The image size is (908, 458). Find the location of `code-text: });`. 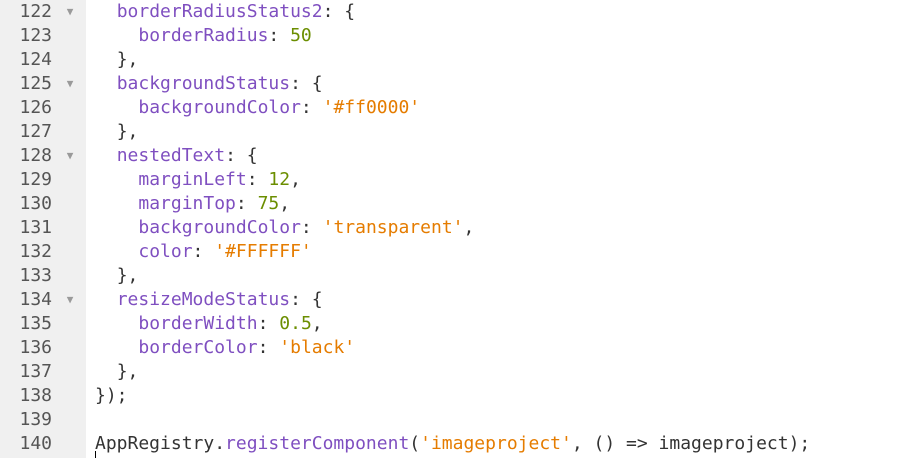

code-text: }); is located at coordinates (111, 396).